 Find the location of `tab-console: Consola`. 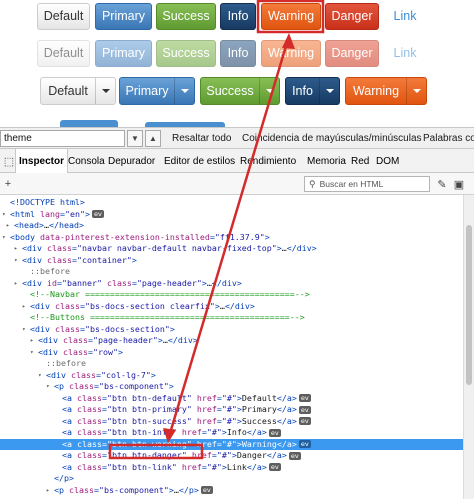

tab-console: Consola is located at coordinates (86, 161).